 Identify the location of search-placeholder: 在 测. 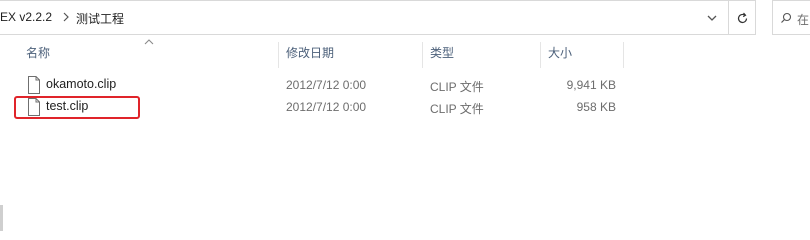
(803, 20).